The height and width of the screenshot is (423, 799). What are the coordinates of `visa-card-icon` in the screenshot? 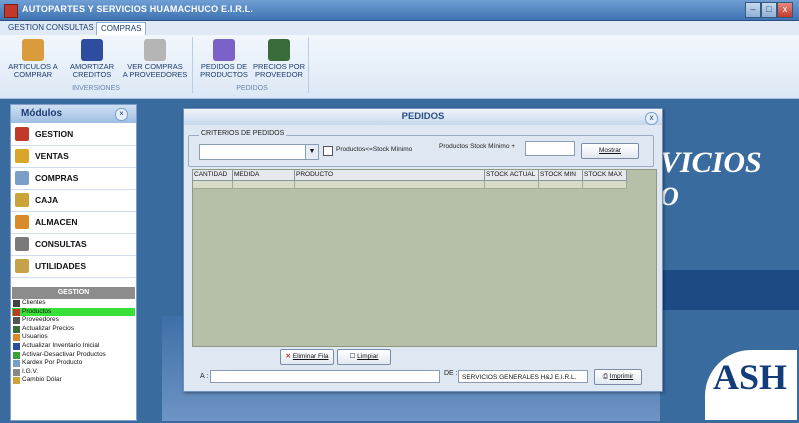 It's located at (92, 50).